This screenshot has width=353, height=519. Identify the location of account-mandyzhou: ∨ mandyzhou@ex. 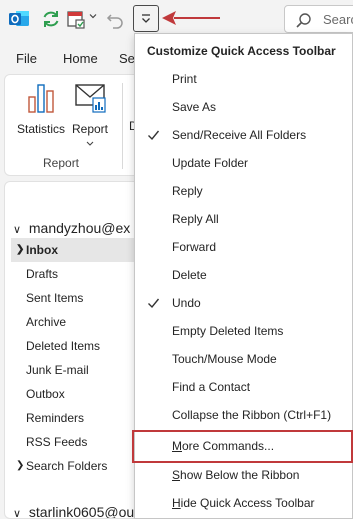
(71, 228).